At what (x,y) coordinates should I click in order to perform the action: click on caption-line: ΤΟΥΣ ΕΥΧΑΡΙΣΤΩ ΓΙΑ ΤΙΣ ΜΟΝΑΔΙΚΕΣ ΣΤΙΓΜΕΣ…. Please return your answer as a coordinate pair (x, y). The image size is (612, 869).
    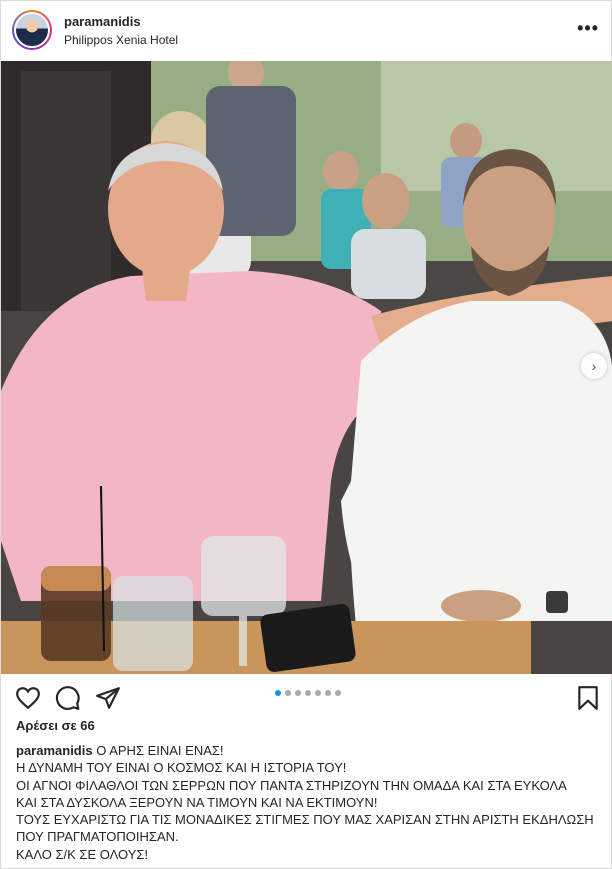
    Looking at the image, I should click on (305, 820).